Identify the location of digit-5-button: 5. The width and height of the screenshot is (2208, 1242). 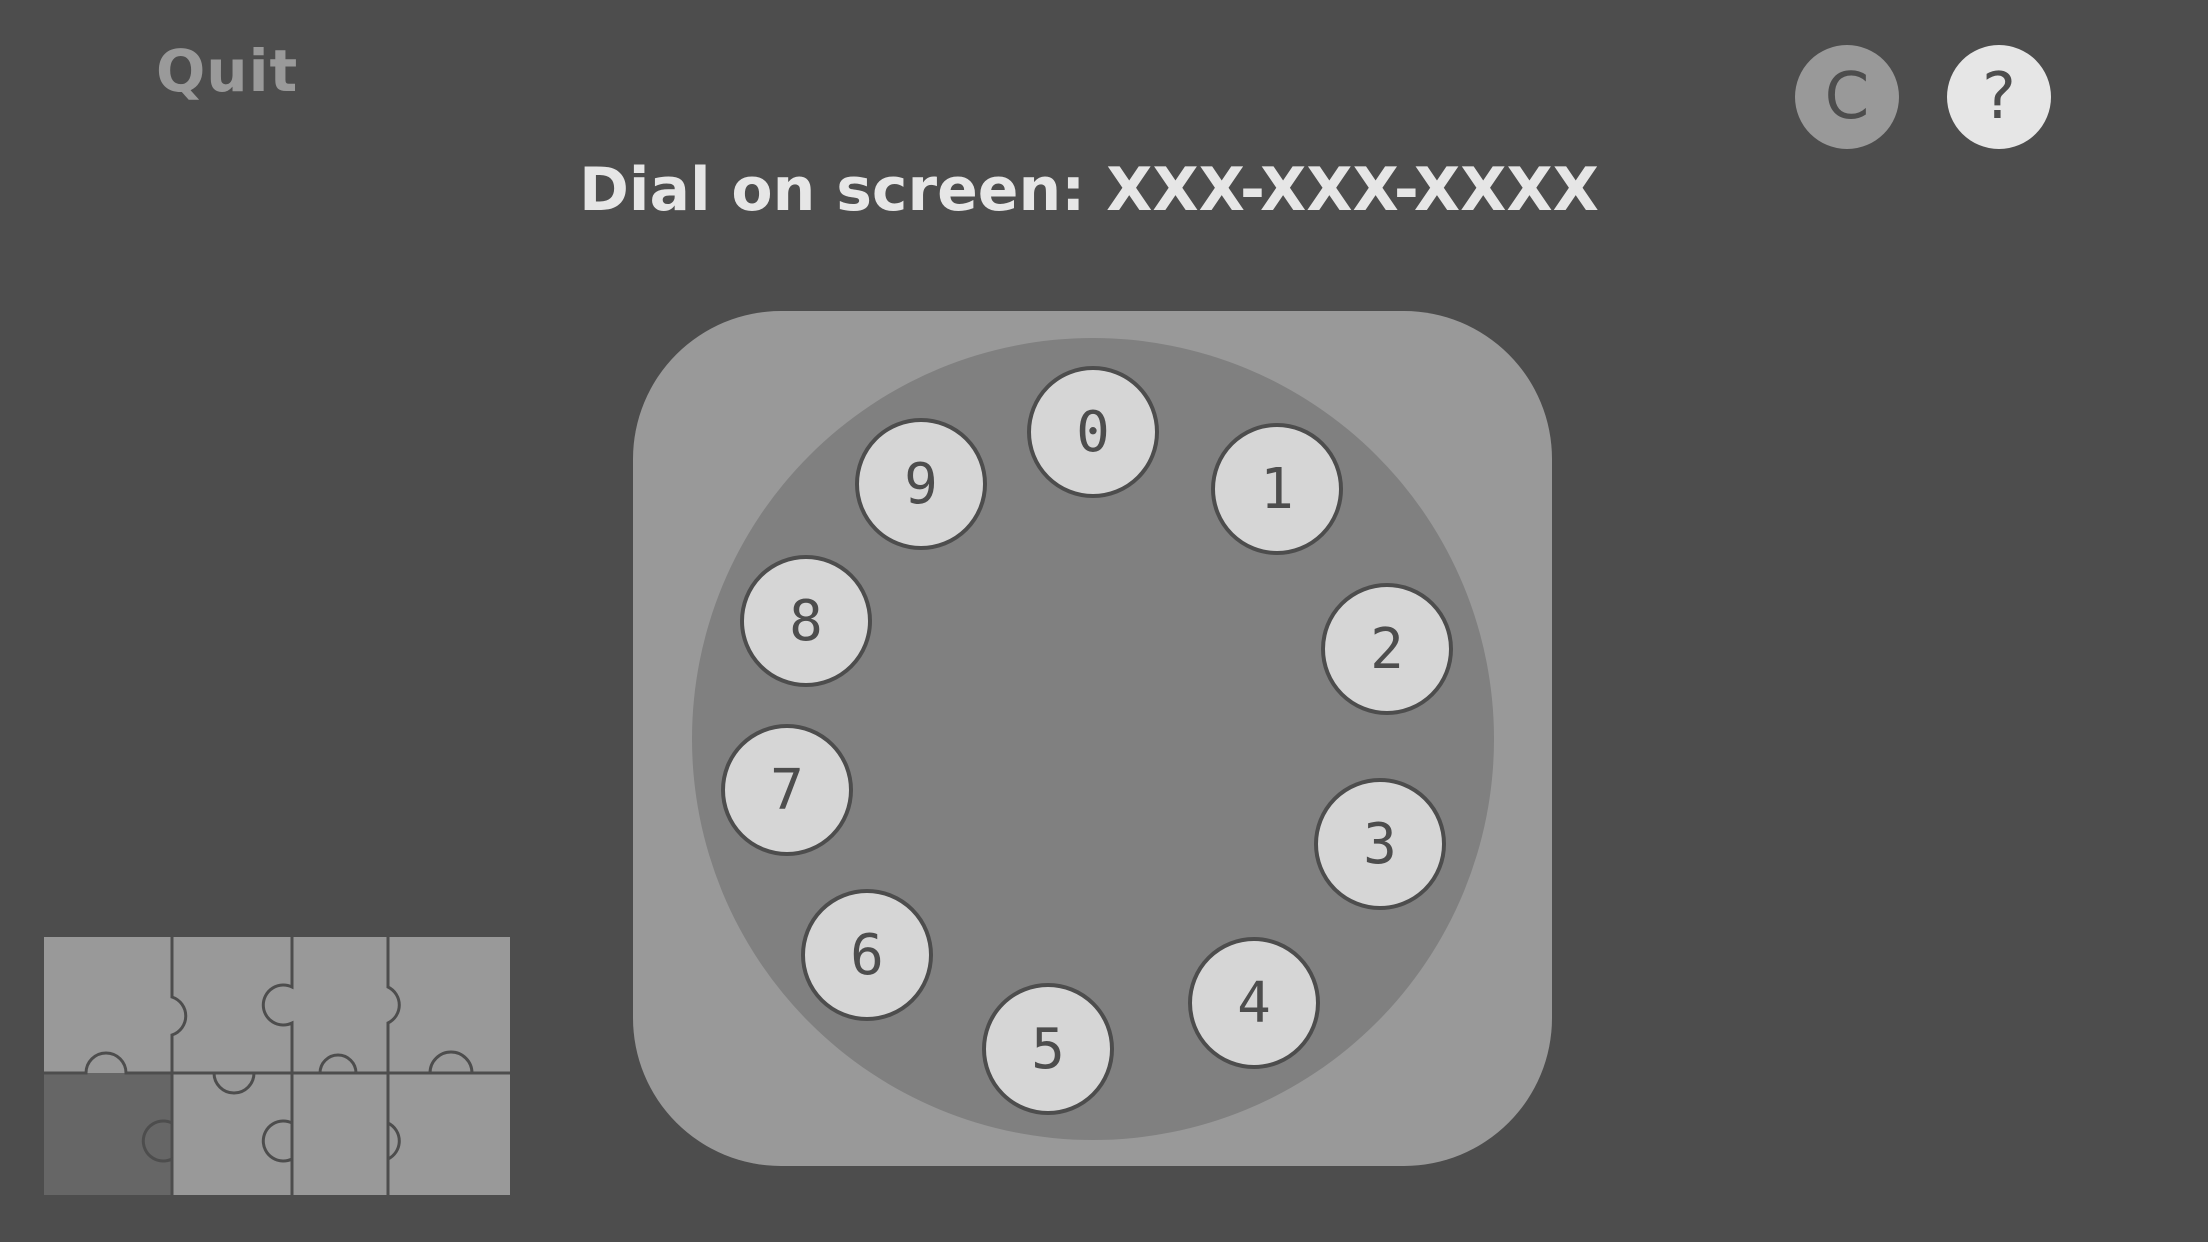
(1048, 1049).